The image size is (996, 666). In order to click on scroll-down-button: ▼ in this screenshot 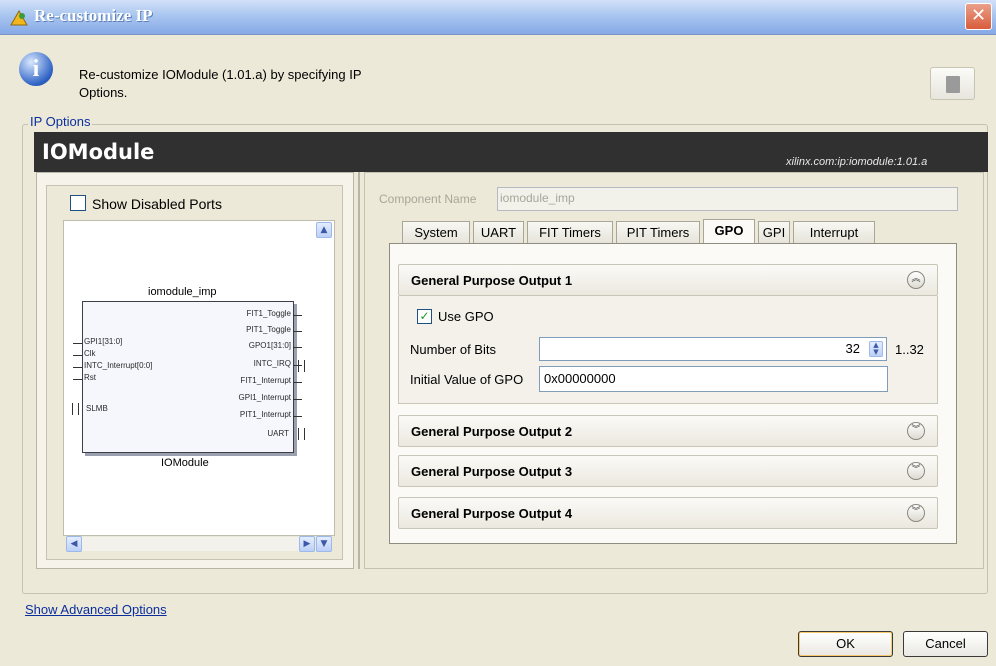, I will do `click(324, 544)`.